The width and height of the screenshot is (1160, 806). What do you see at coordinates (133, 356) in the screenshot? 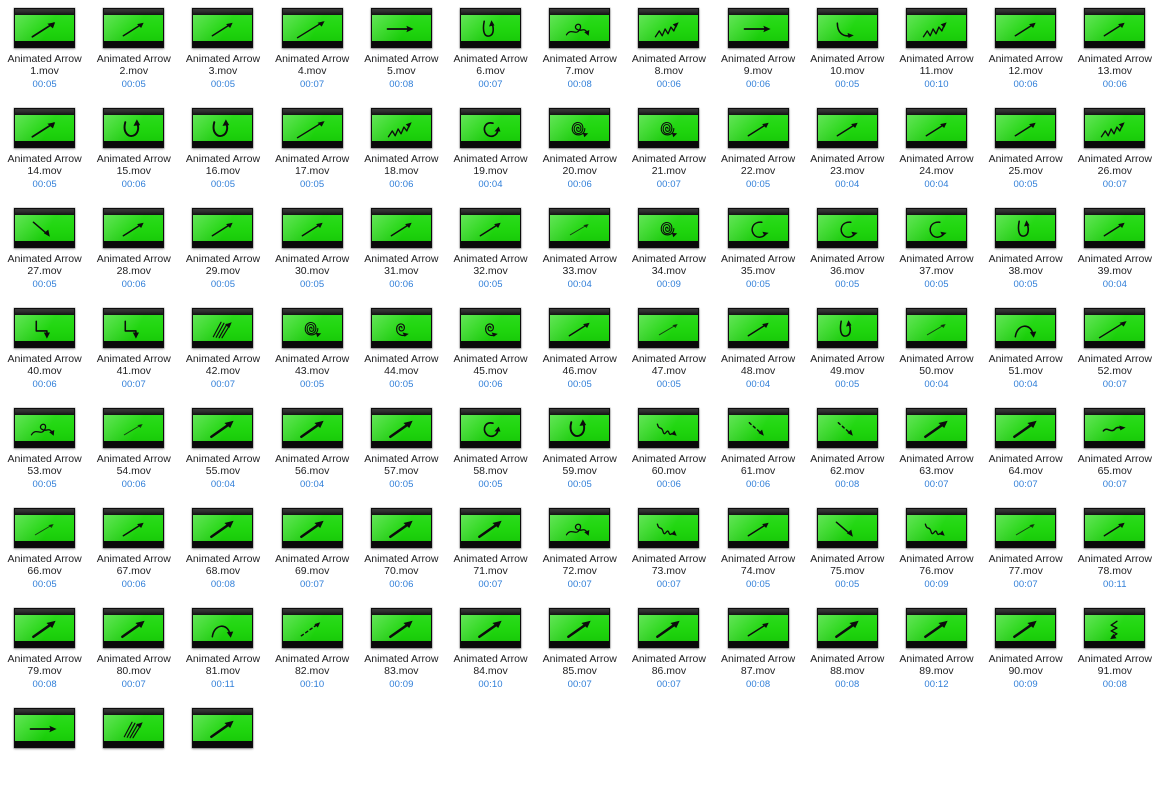
I see `file-item: Animated Arrow 41.mov 00:07` at bounding box center [133, 356].